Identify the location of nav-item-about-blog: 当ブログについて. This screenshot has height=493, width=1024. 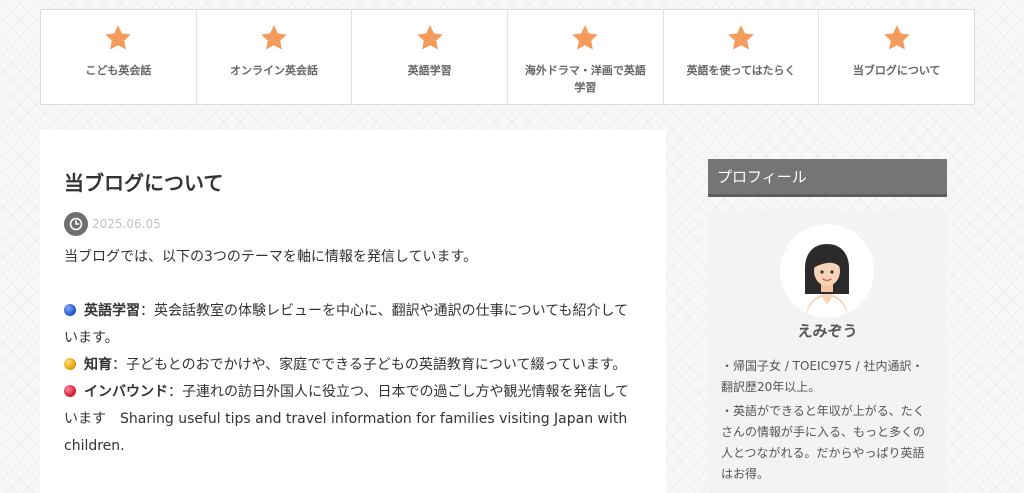
(896, 57).